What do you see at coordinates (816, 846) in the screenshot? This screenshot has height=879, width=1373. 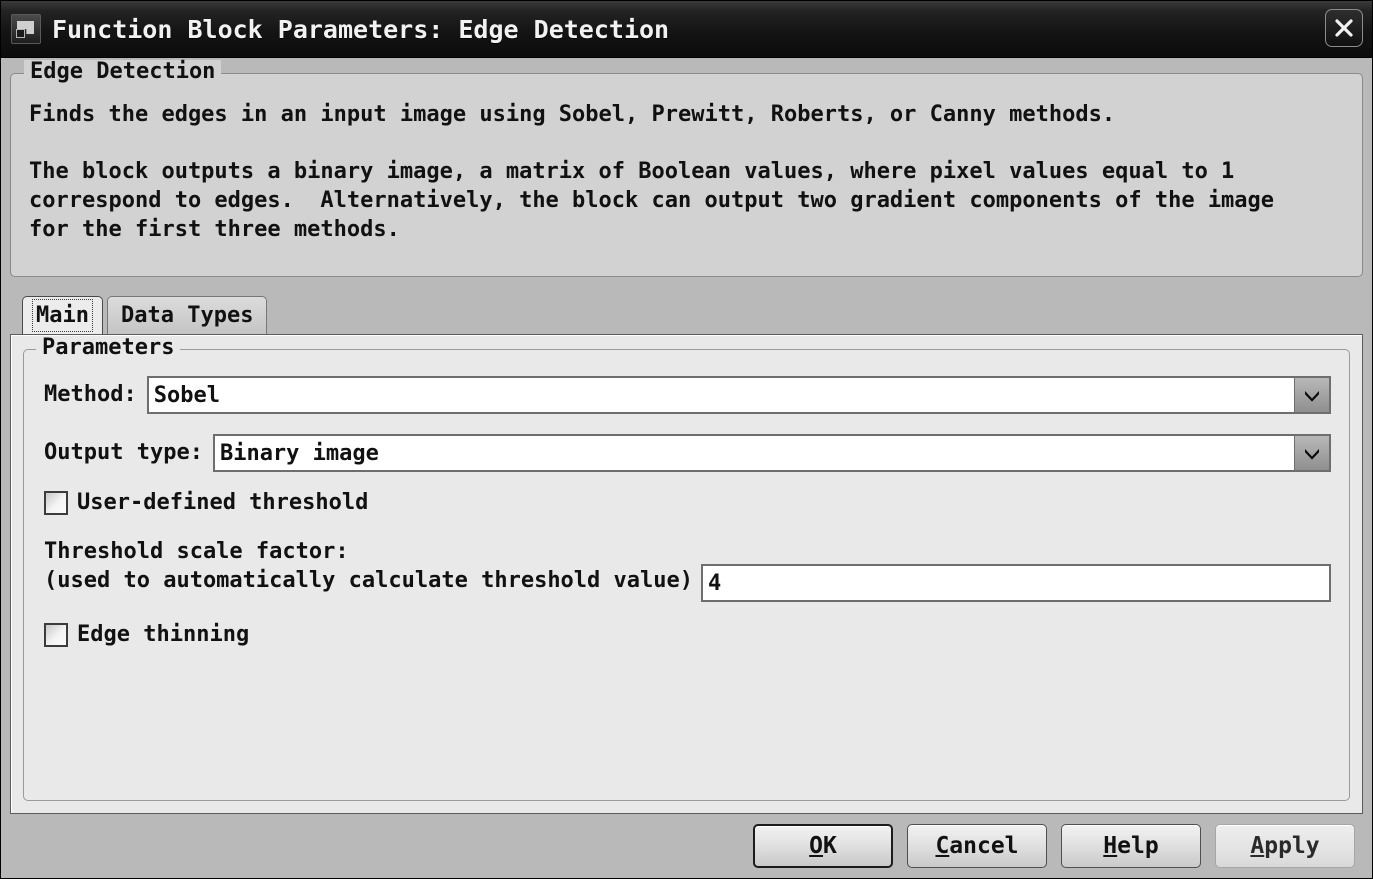 I see `ok-button-mnemonic: O` at bounding box center [816, 846].